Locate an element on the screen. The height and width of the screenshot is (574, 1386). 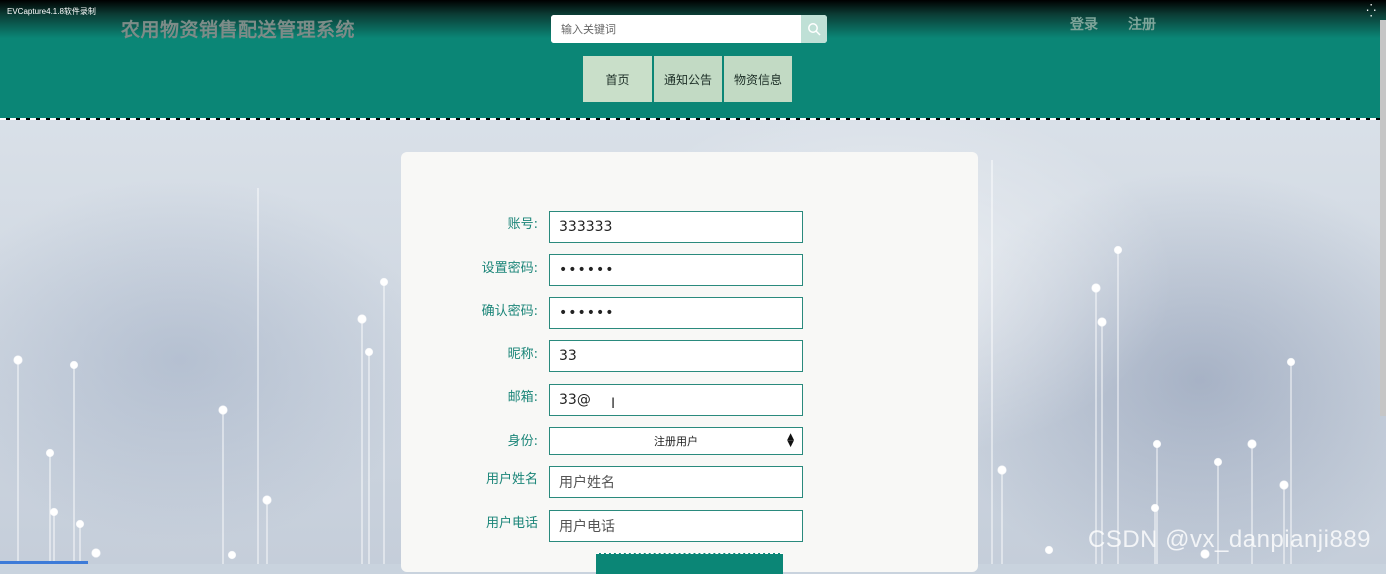
search-button is located at coordinates (814, 29).